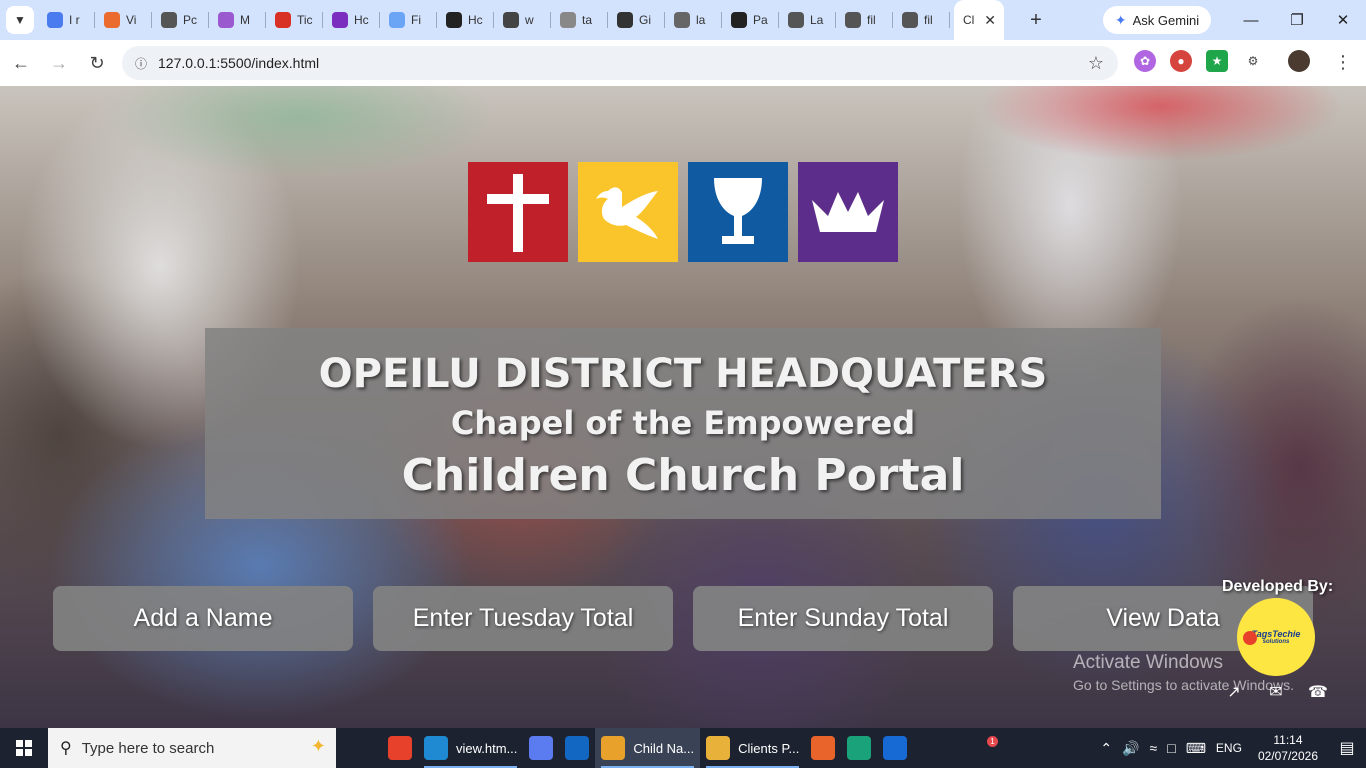 This screenshot has height=768, width=1366. What do you see at coordinates (645, 20) in the screenshot?
I see `tab-title: Gi` at bounding box center [645, 20].